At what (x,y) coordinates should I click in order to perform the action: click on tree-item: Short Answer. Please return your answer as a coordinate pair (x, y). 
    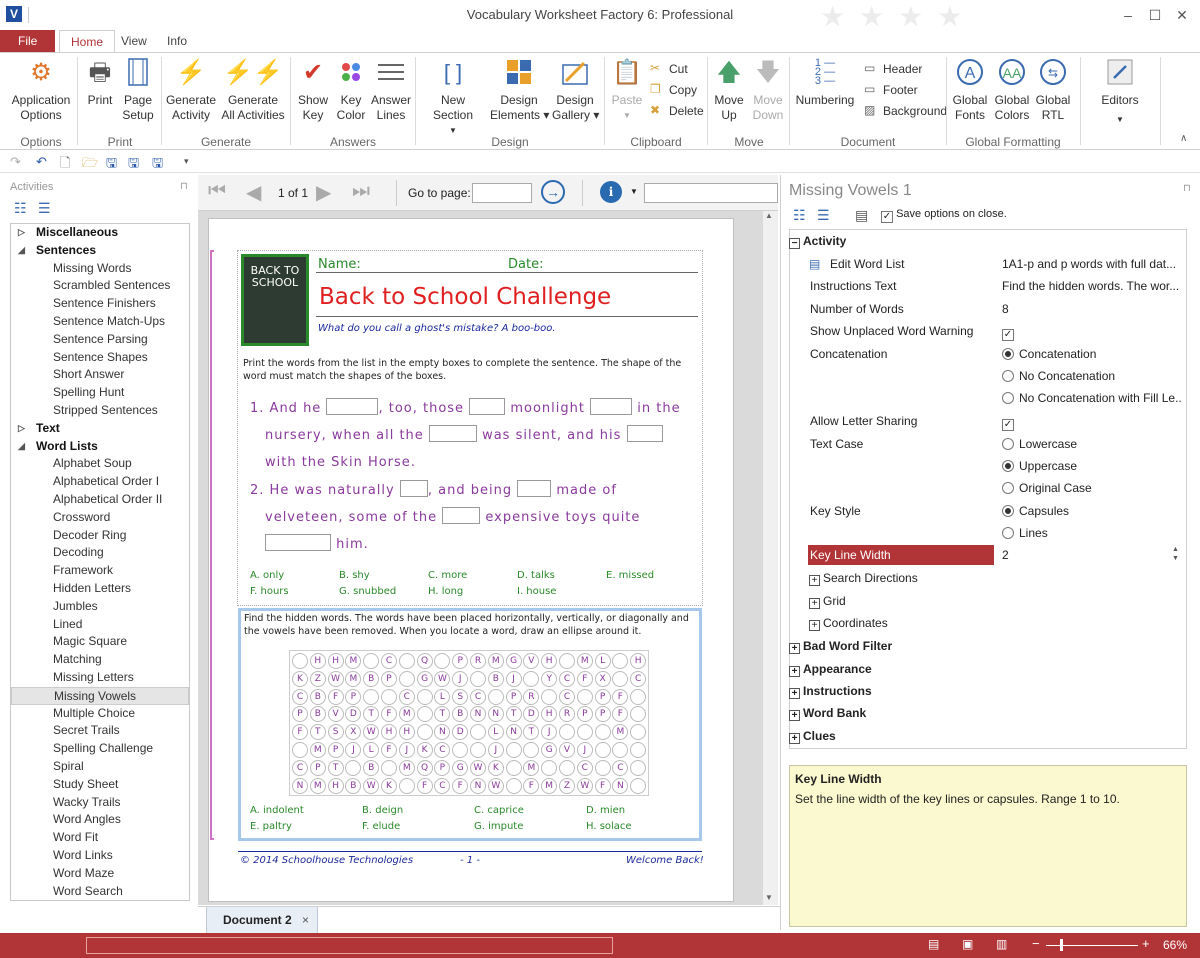
    Looking at the image, I should click on (100, 375).